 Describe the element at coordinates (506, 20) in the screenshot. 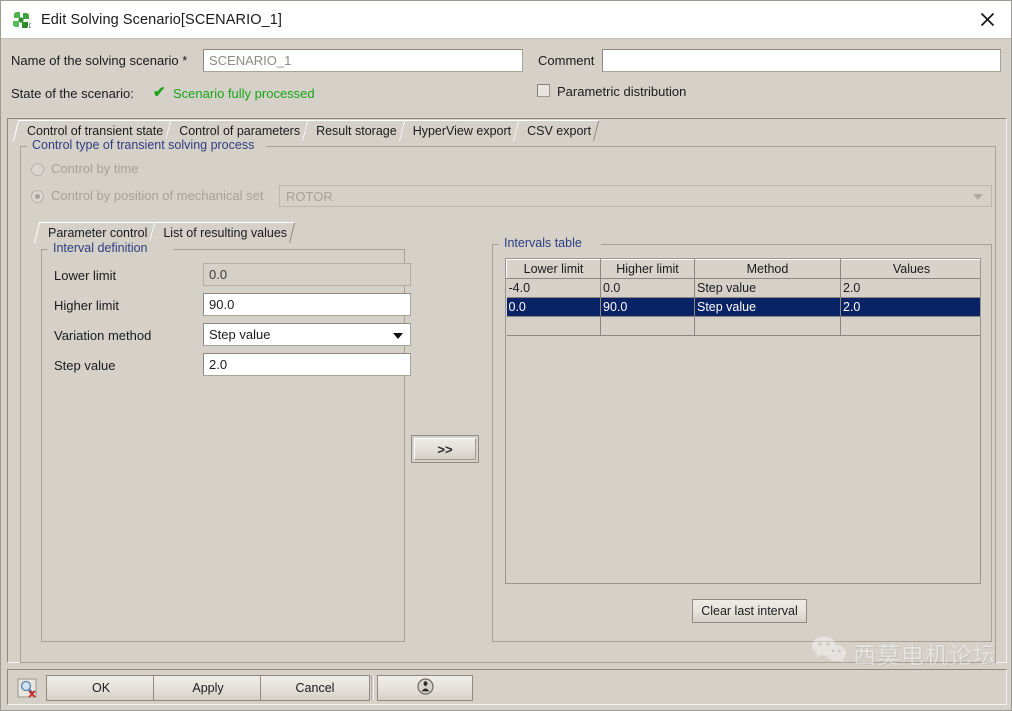

I see `titlebar: 2D Edit Solving Scenario[SCENARIO_1]` at that location.